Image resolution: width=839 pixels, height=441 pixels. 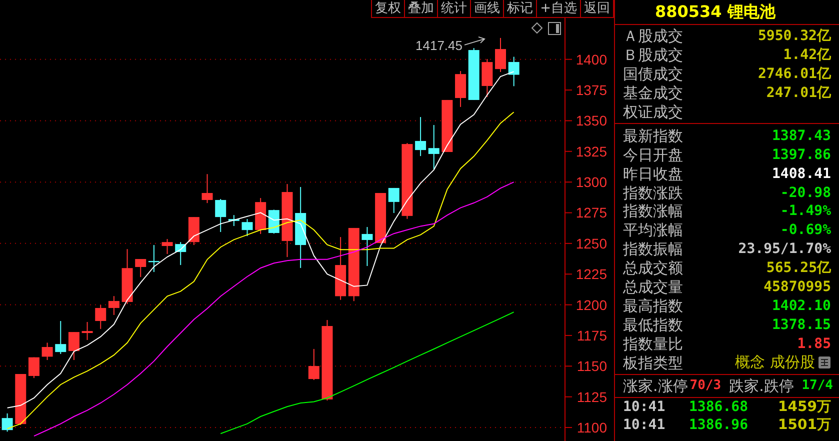 What do you see at coordinates (591, 59) in the screenshot?
I see `axis-label: 1400` at bounding box center [591, 59].